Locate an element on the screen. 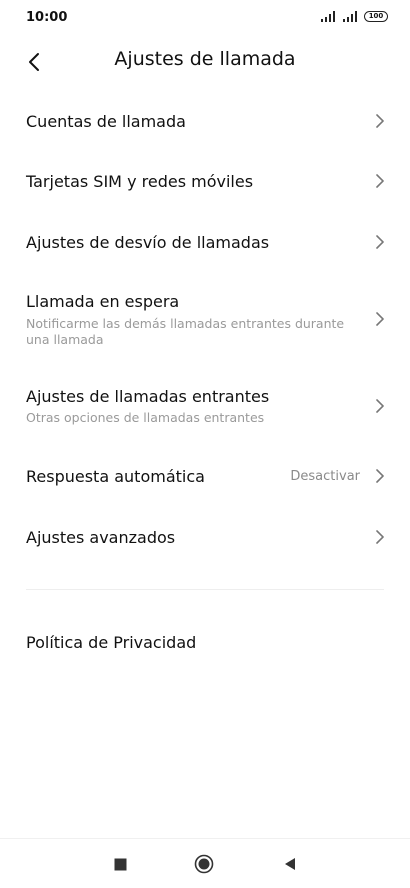 This screenshot has width=410, height=888. menu-item-title: Cuentas de llamada is located at coordinates (106, 121).